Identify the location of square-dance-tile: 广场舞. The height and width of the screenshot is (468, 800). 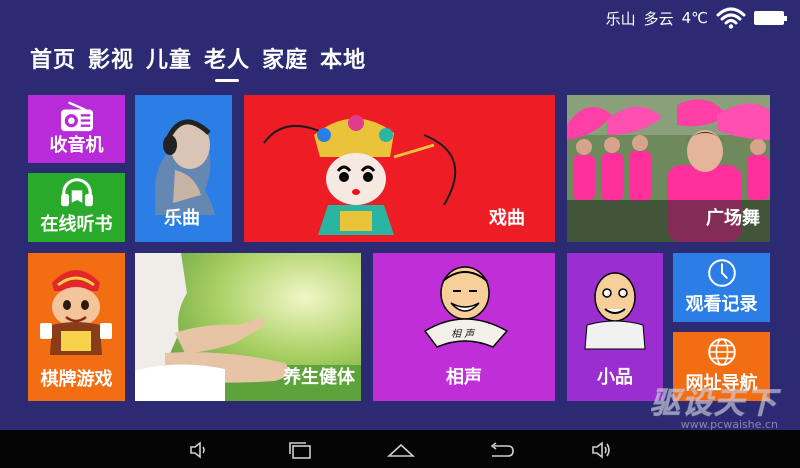
(668, 168).